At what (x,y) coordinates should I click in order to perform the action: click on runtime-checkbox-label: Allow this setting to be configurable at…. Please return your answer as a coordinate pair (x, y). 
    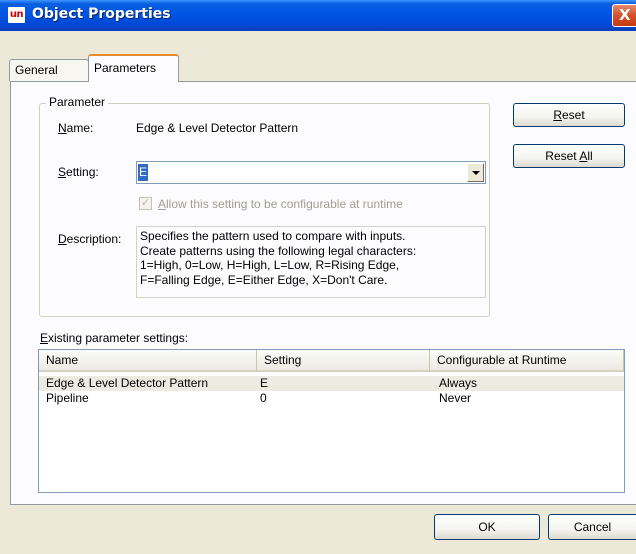
    Looking at the image, I should click on (280, 204).